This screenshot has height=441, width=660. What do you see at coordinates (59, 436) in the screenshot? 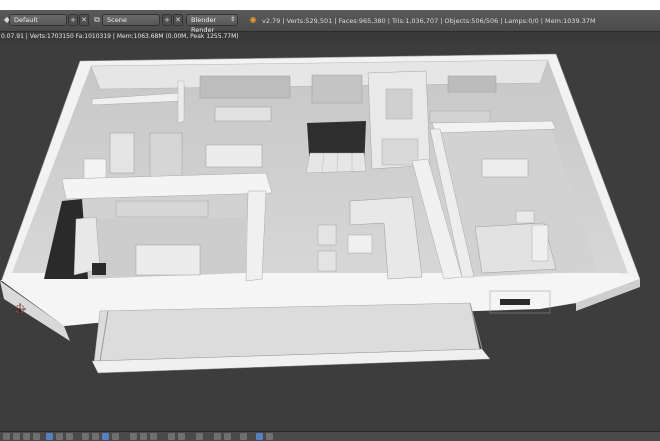
I see `shading-icon` at bounding box center [59, 436].